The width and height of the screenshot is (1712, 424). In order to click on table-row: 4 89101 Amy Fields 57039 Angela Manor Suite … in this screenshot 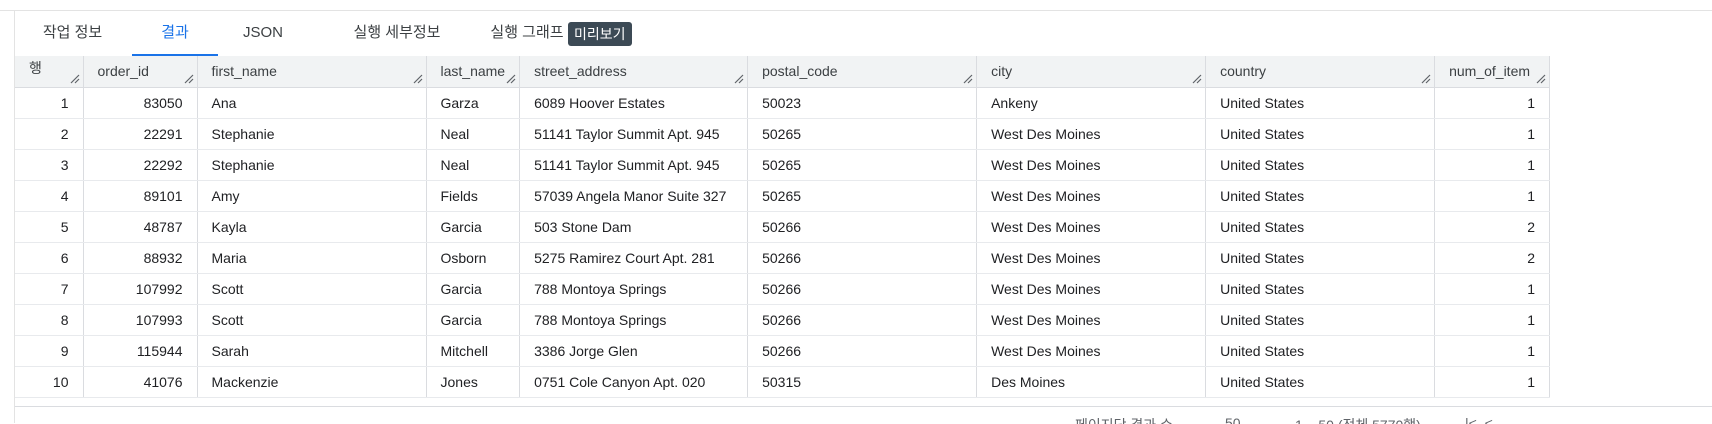, I will do `click(783, 196)`.